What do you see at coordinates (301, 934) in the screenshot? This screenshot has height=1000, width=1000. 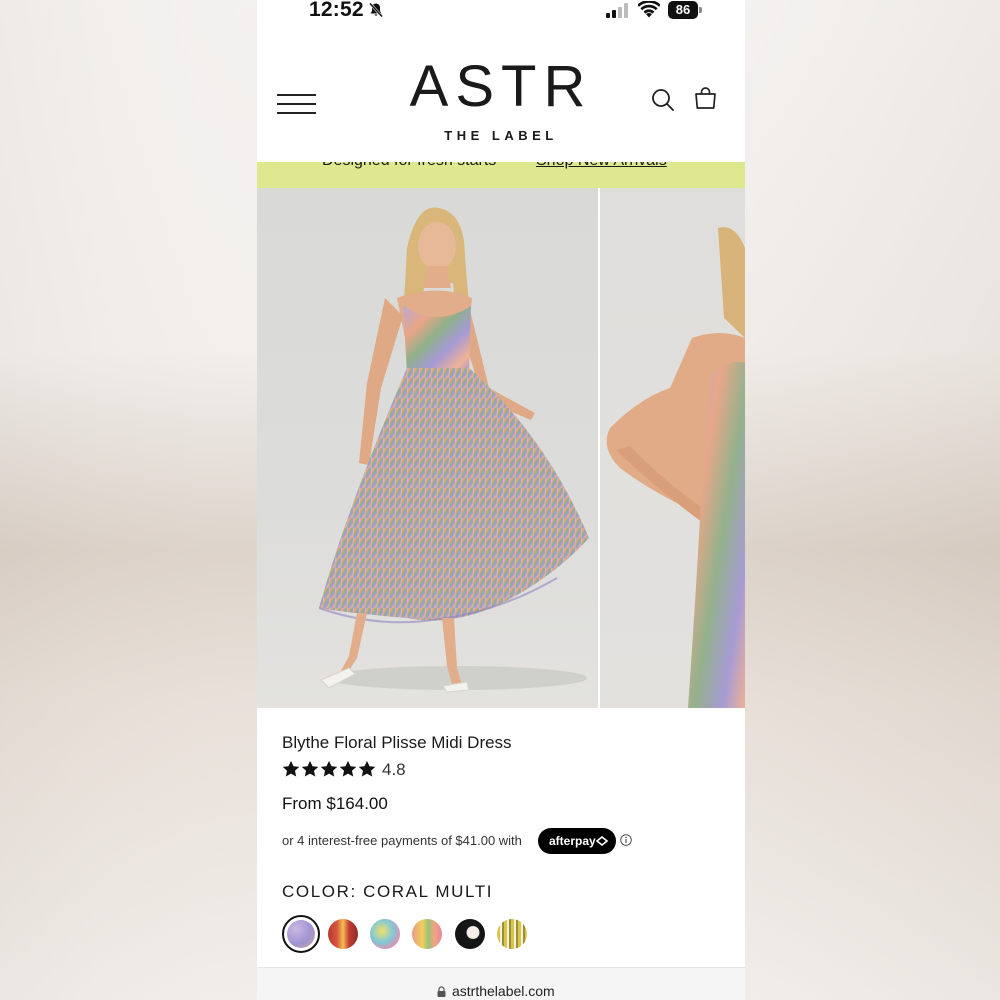 I see `swatch-coral-multi` at bounding box center [301, 934].